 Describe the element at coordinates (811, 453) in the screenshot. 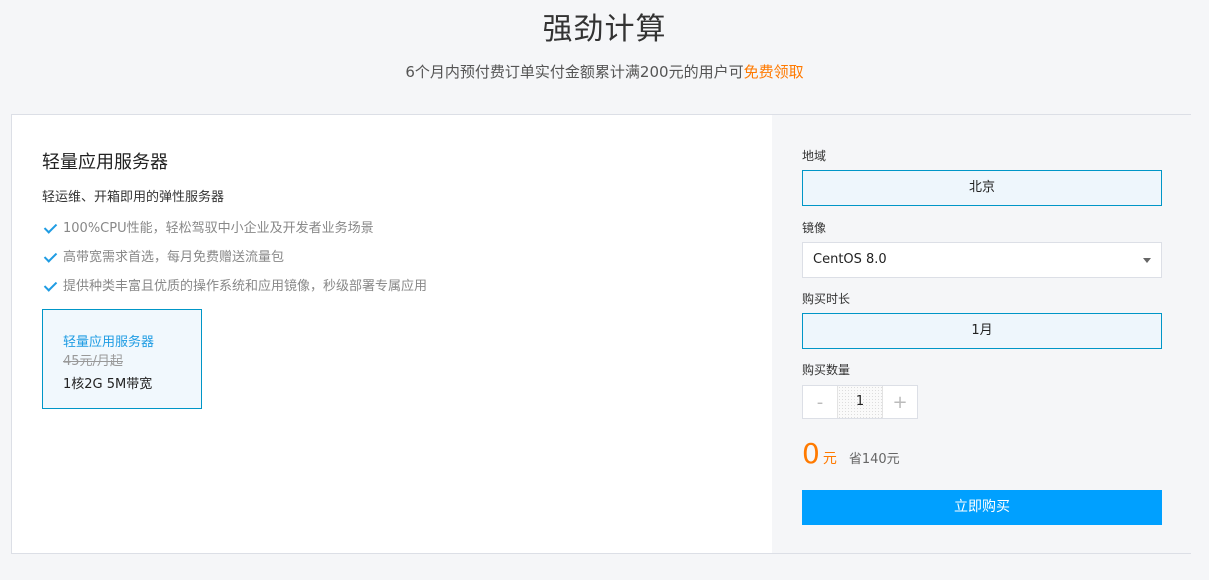

I see `price-amount: 0` at that location.